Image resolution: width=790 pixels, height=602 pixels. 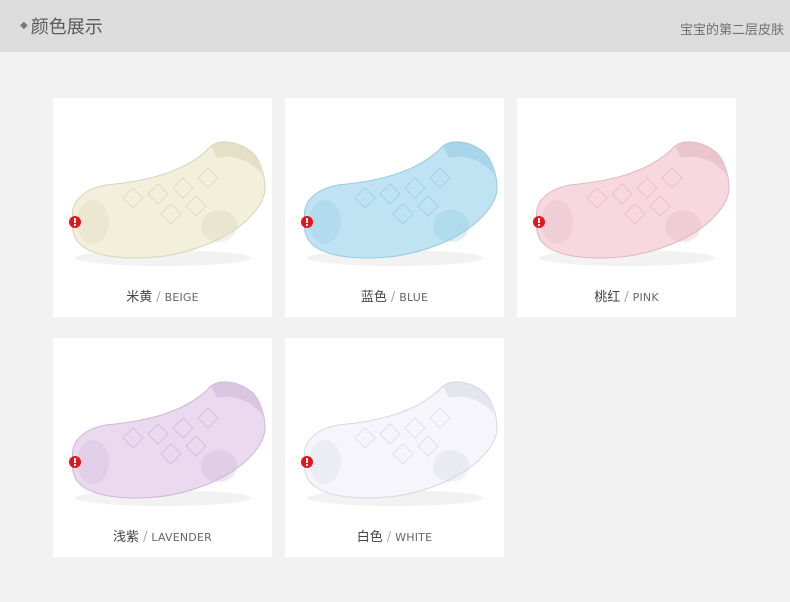 I want to click on color-name-cn: 蓝色, so click(x=373, y=297).